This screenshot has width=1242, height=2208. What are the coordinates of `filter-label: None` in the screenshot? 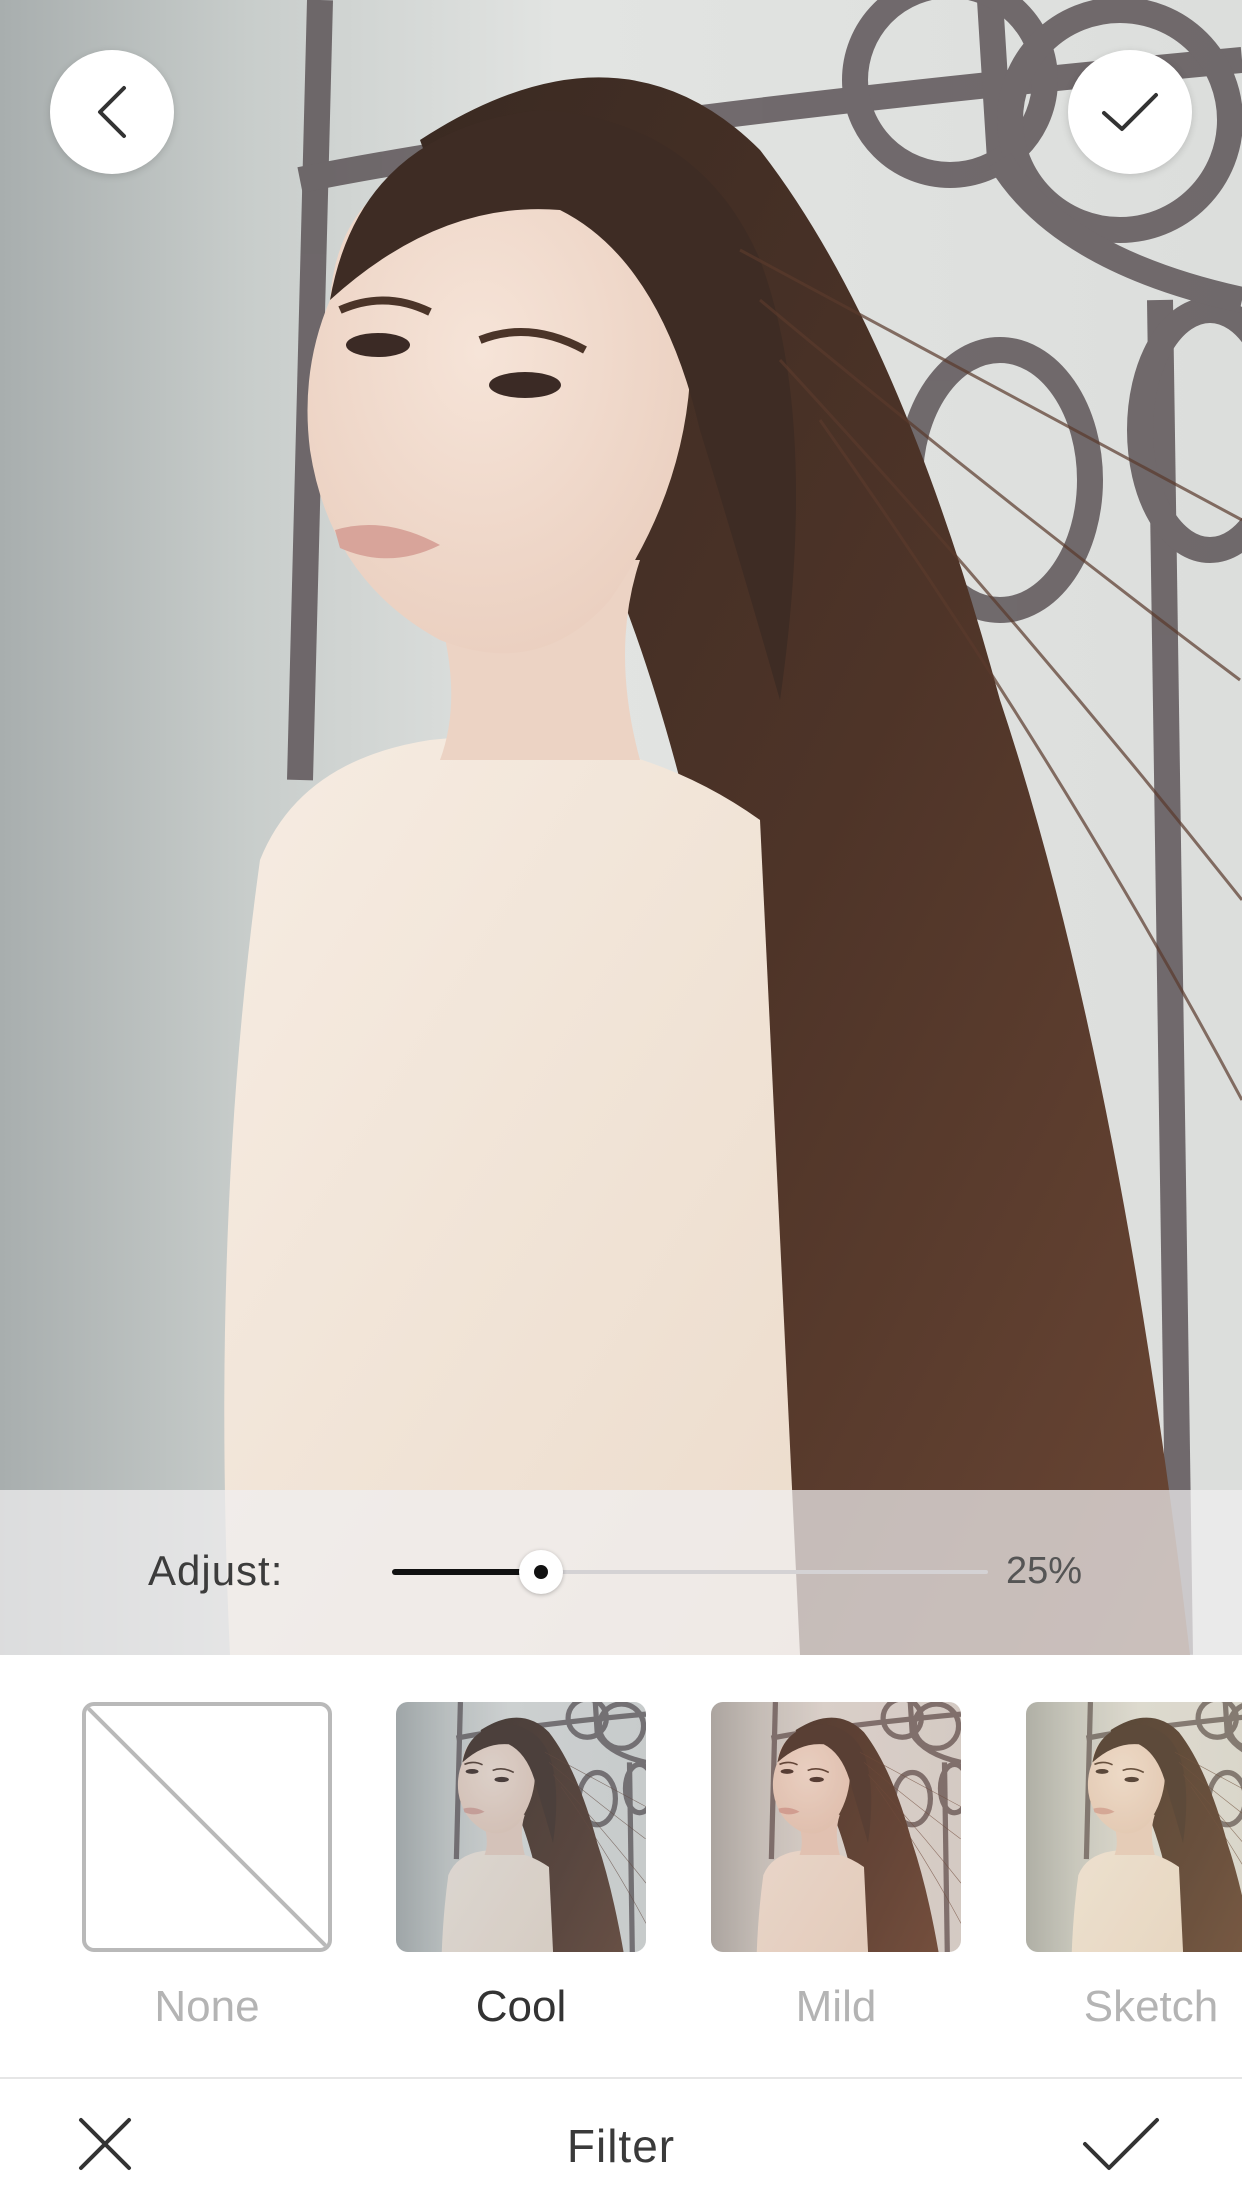 It's located at (207, 2006).